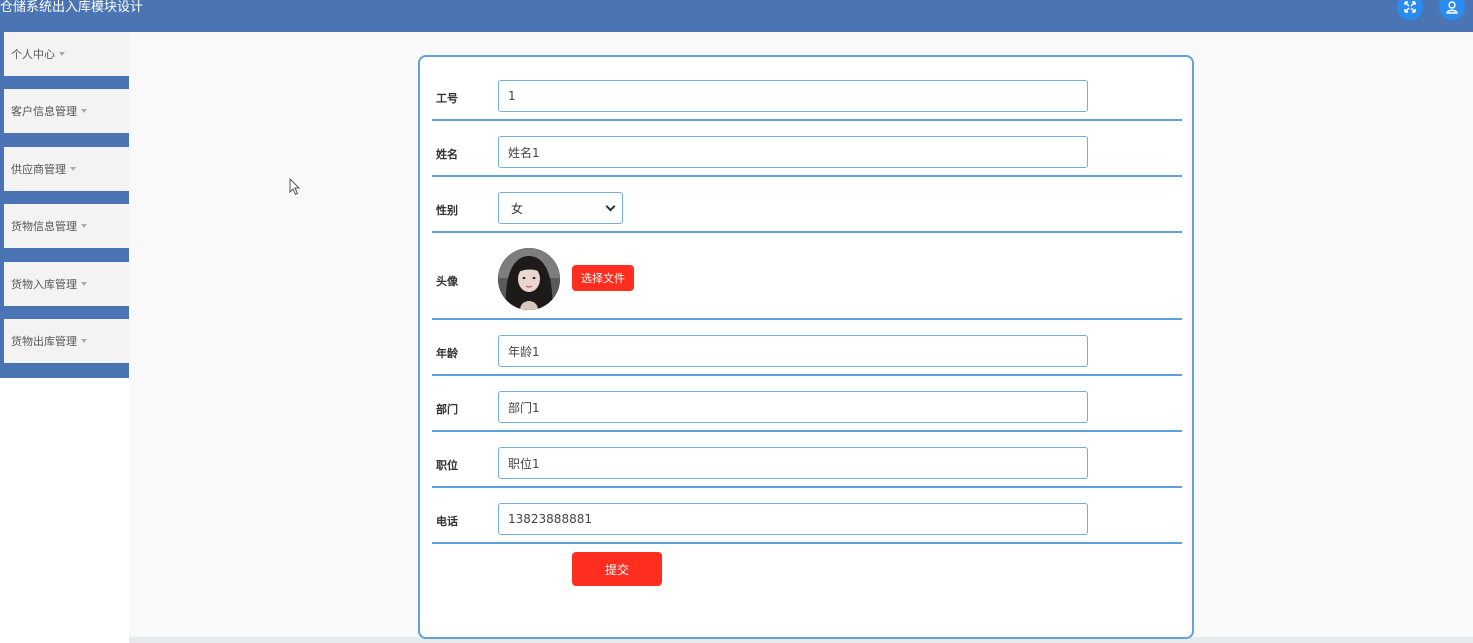 This screenshot has width=1473, height=643. Describe the element at coordinates (736, 16) in the screenshot. I see `top-header: 仓储系统出入库模块设计` at that location.